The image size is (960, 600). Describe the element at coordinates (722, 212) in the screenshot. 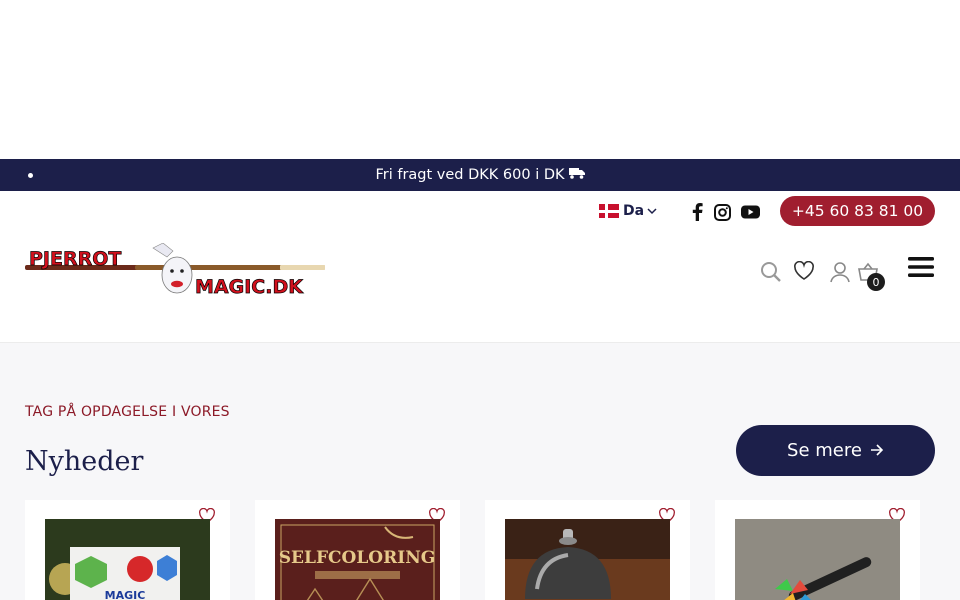

I see `instagram-icon` at that location.